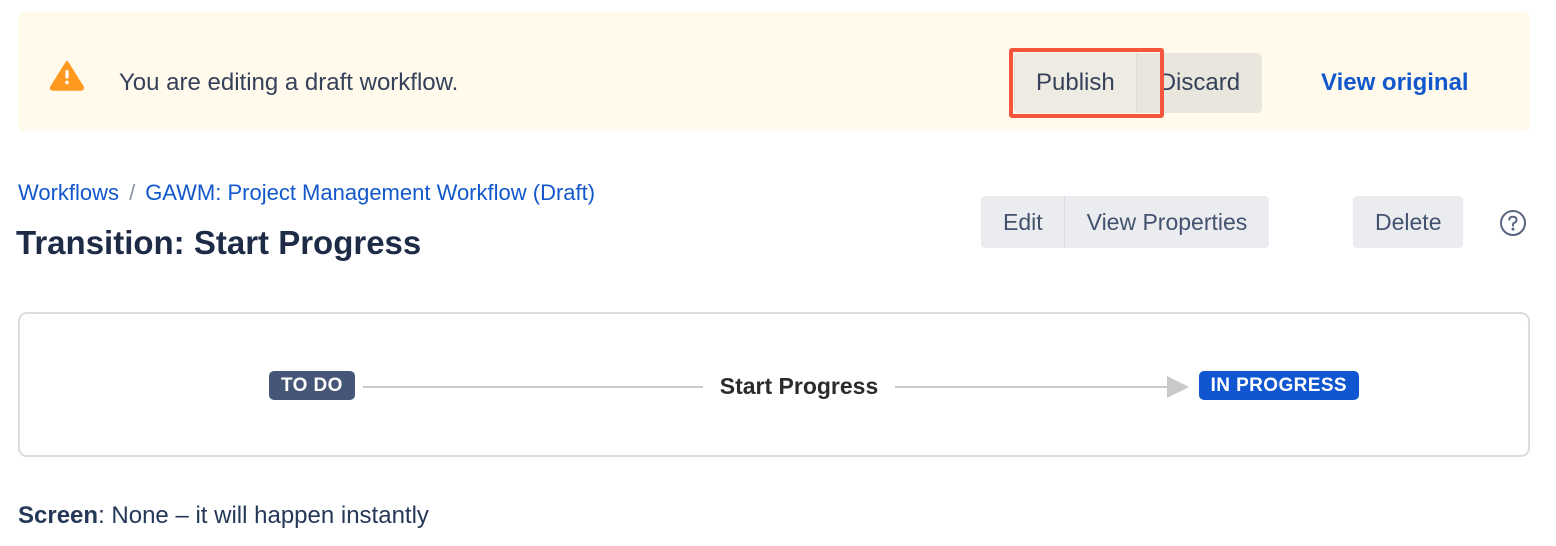 The height and width of the screenshot is (546, 1556). I want to click on connector-arrowhead-icon, so click(1178, 387).